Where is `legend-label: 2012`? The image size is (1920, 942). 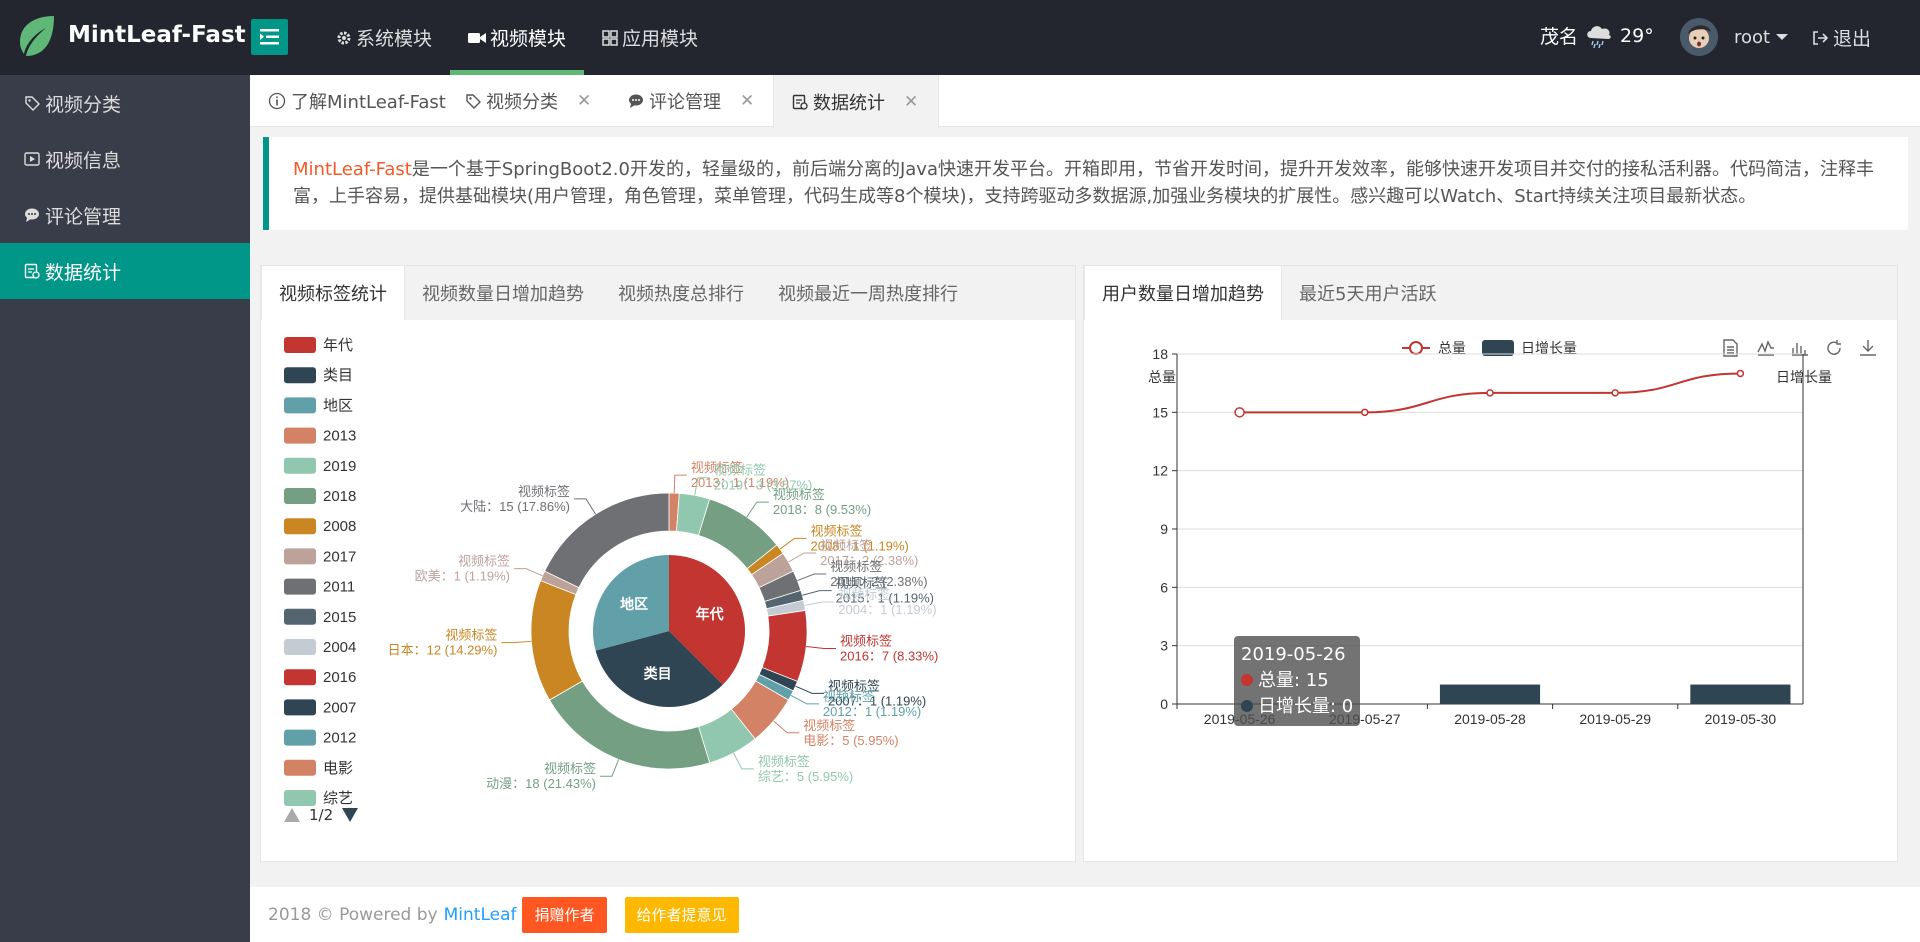 legend-label: 2012 is located at coordinates (339, 738).